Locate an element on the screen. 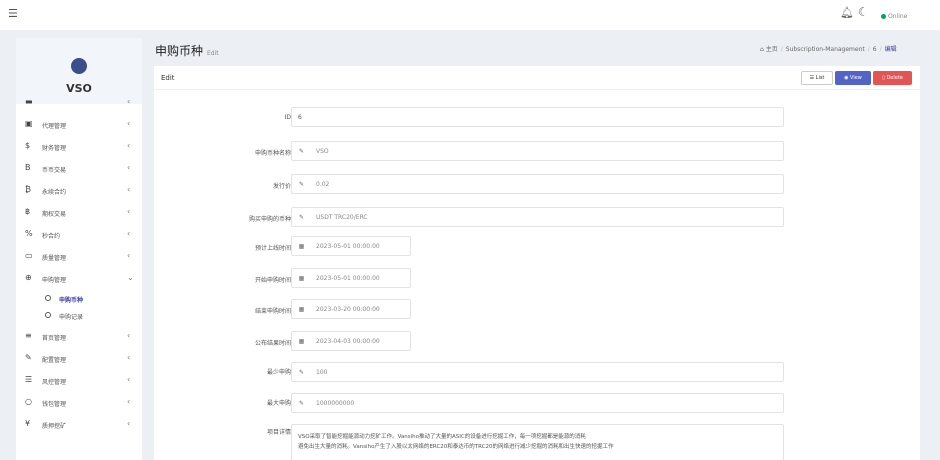 Image resolution: width=940 pixels, height=460 pixels. bitcoin-icon: ₿ is located at coordinates (28, 189).